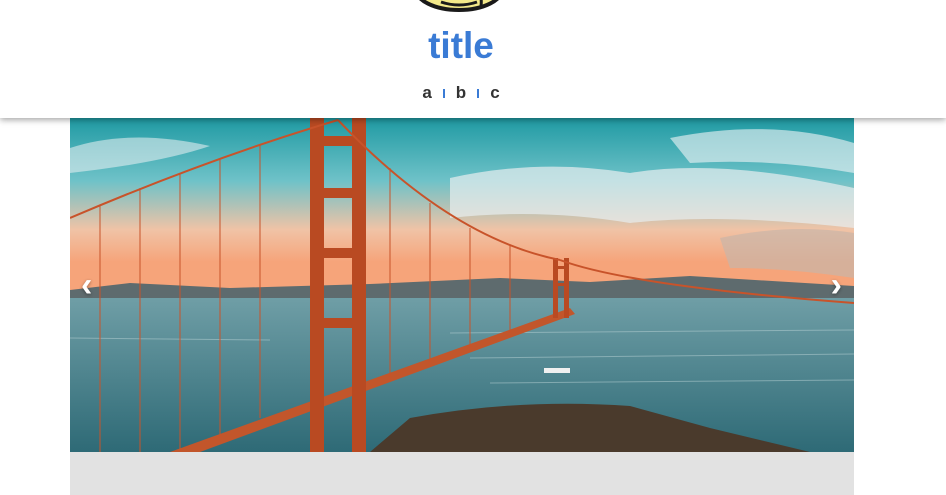  I want to click on nav-item-b: b, so click(461, 93).